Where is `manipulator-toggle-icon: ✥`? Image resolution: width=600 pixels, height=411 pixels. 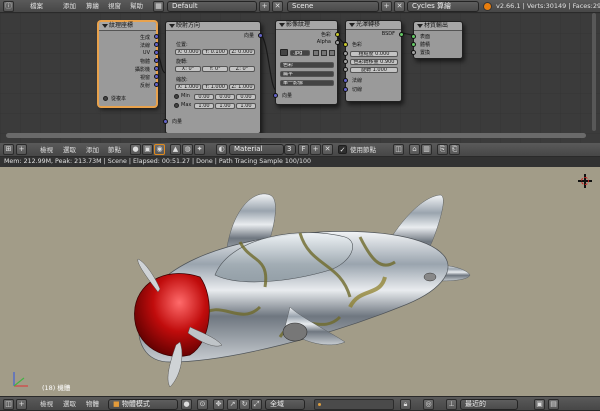 manipulator-toggle-icon: ✥ is located at coordinates (218, 404).